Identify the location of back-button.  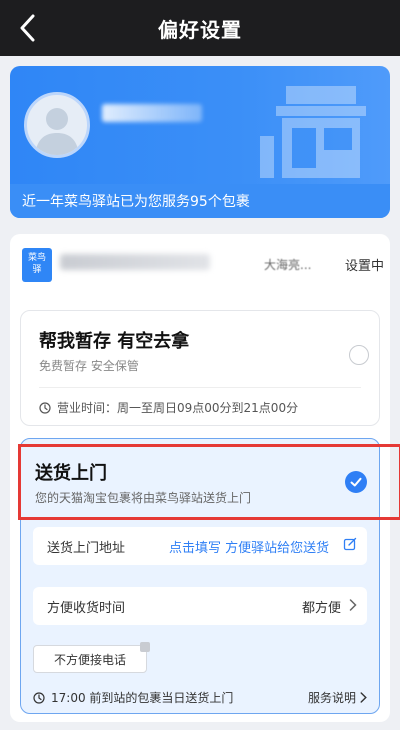
(28, 28).